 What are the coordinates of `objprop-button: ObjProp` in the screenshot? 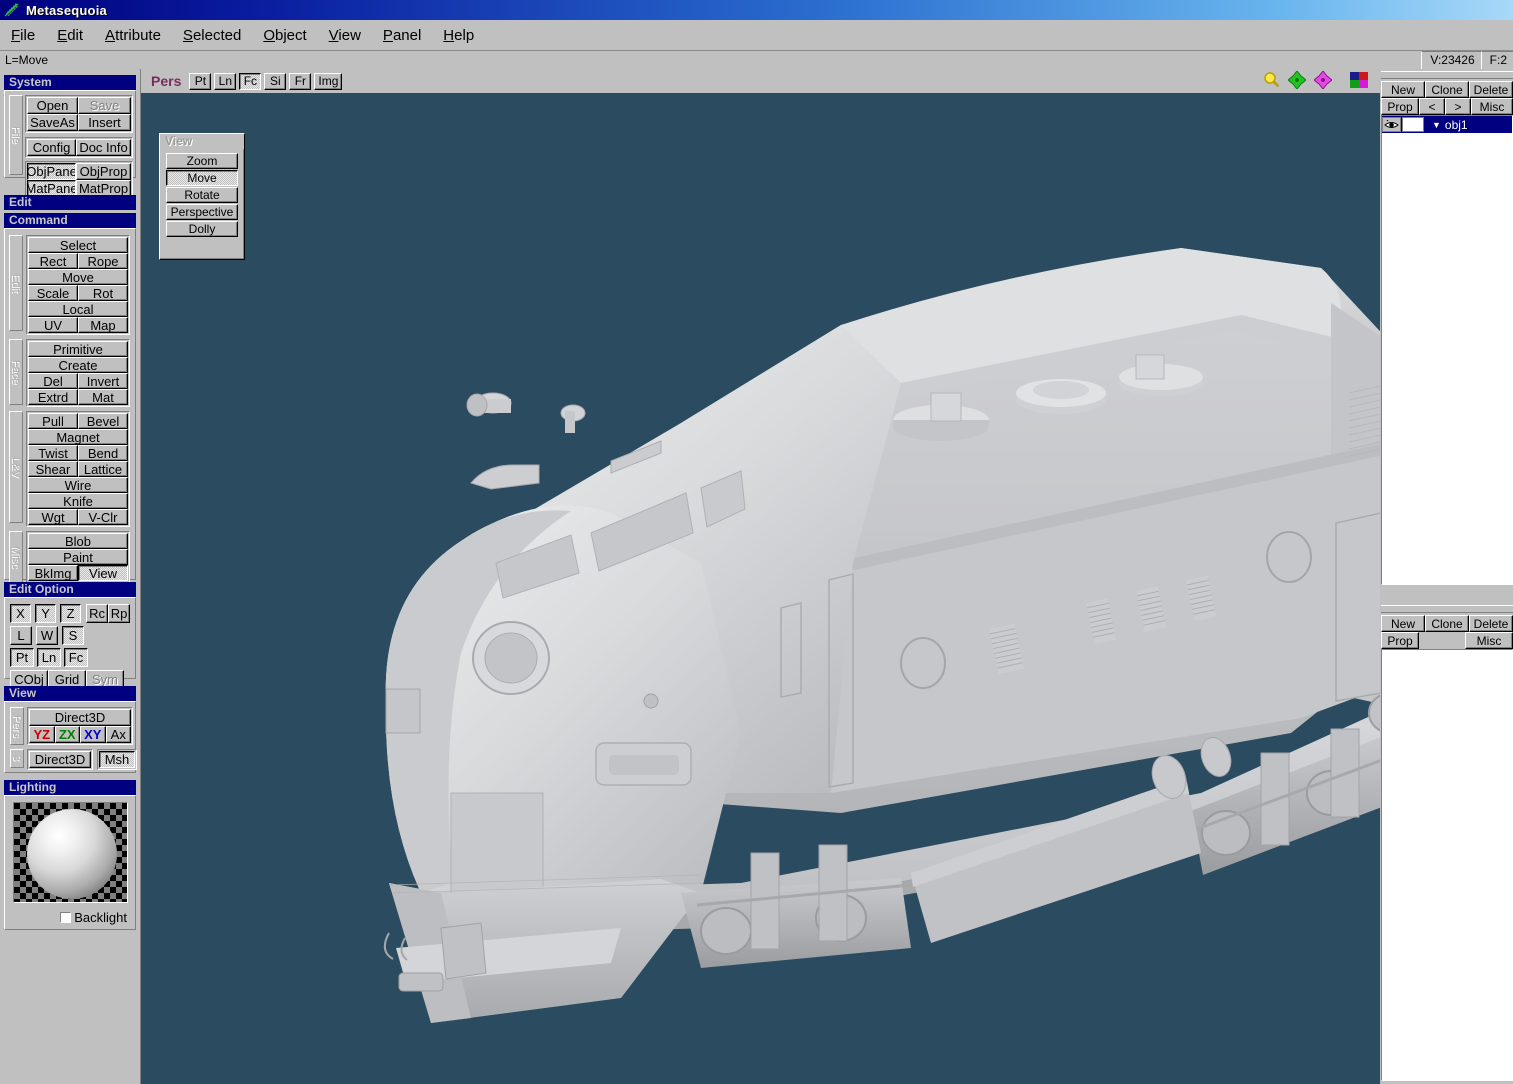 It's located at (103, 171).